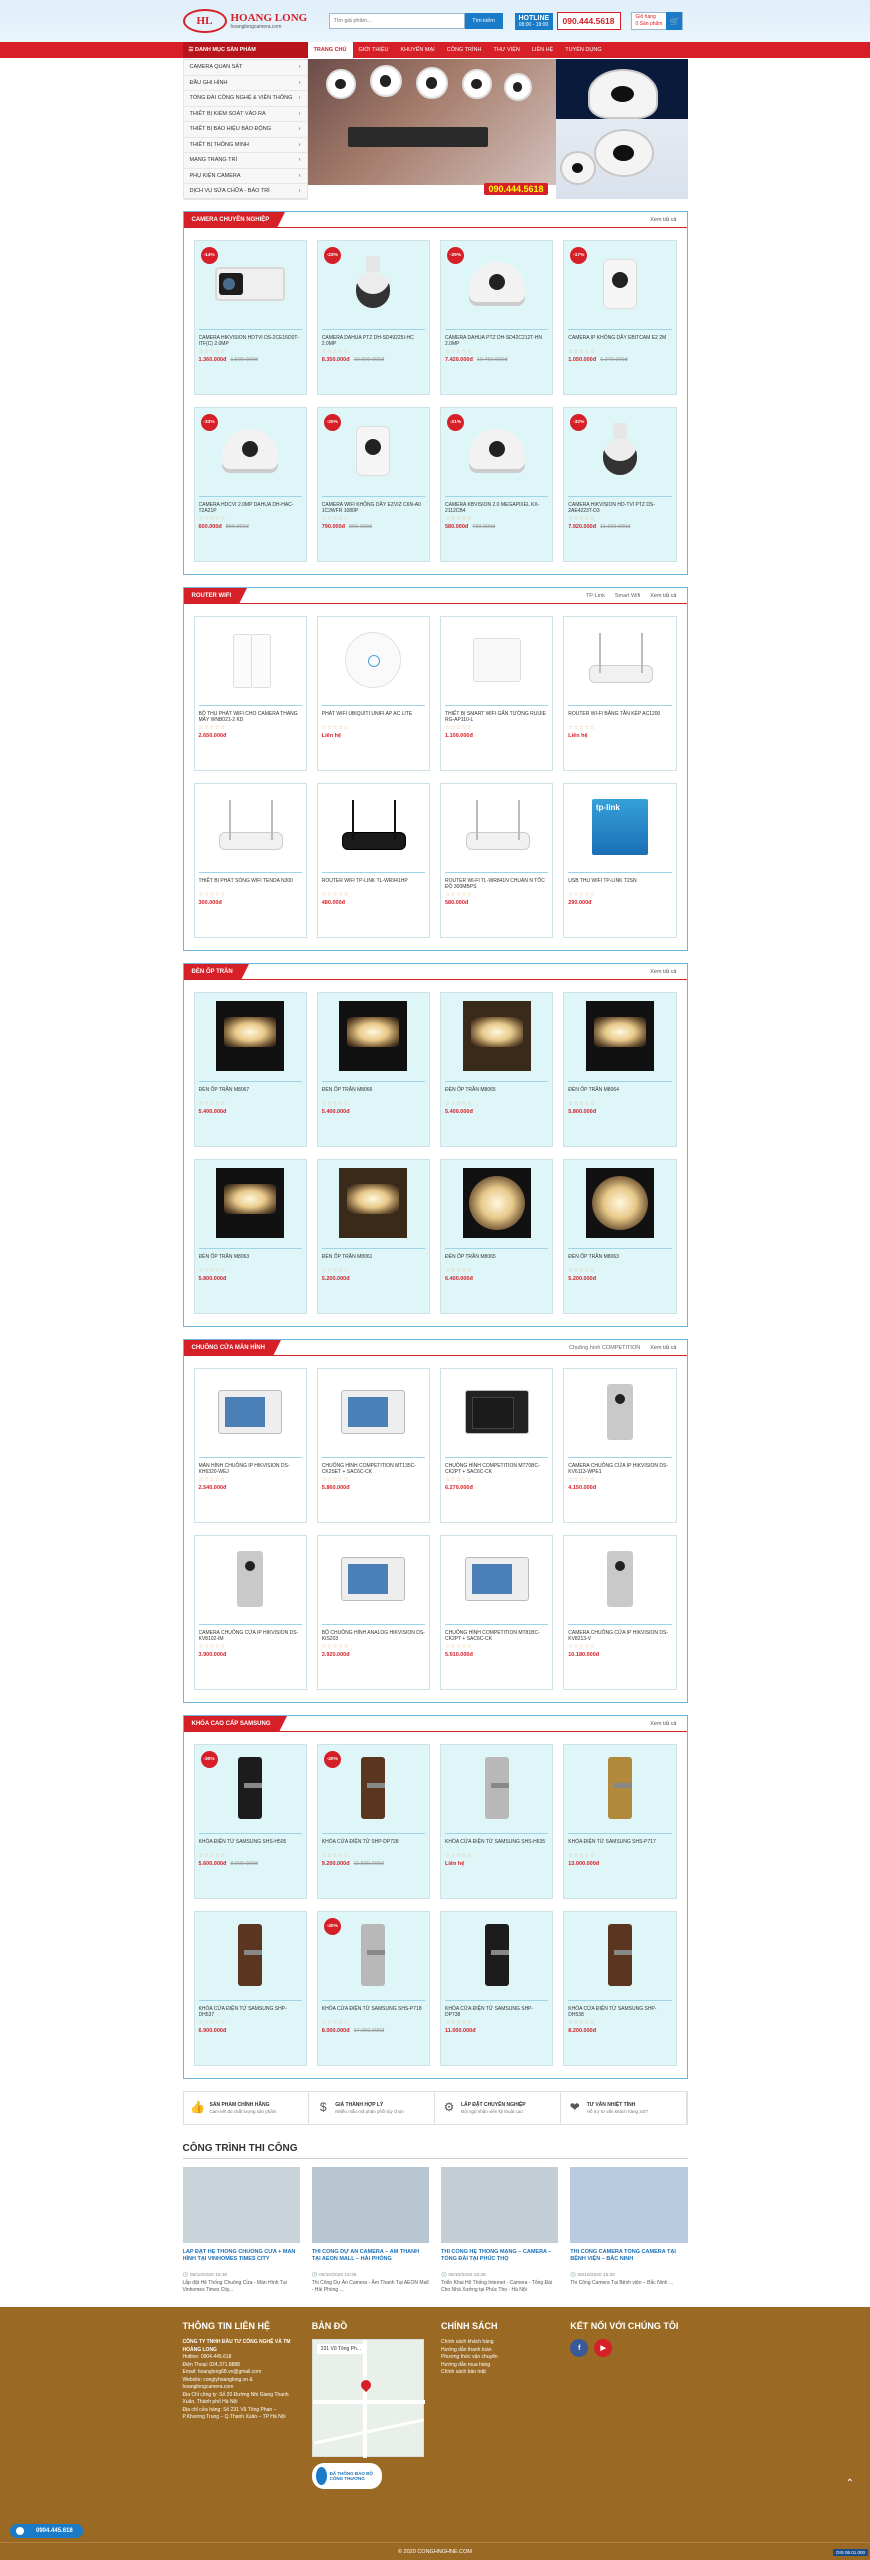 The image size is (870, 2560). What do you see at coordinates (373, 284) in the screenshot?
I see `product-image: -23%` at bounding box center [373, 284].